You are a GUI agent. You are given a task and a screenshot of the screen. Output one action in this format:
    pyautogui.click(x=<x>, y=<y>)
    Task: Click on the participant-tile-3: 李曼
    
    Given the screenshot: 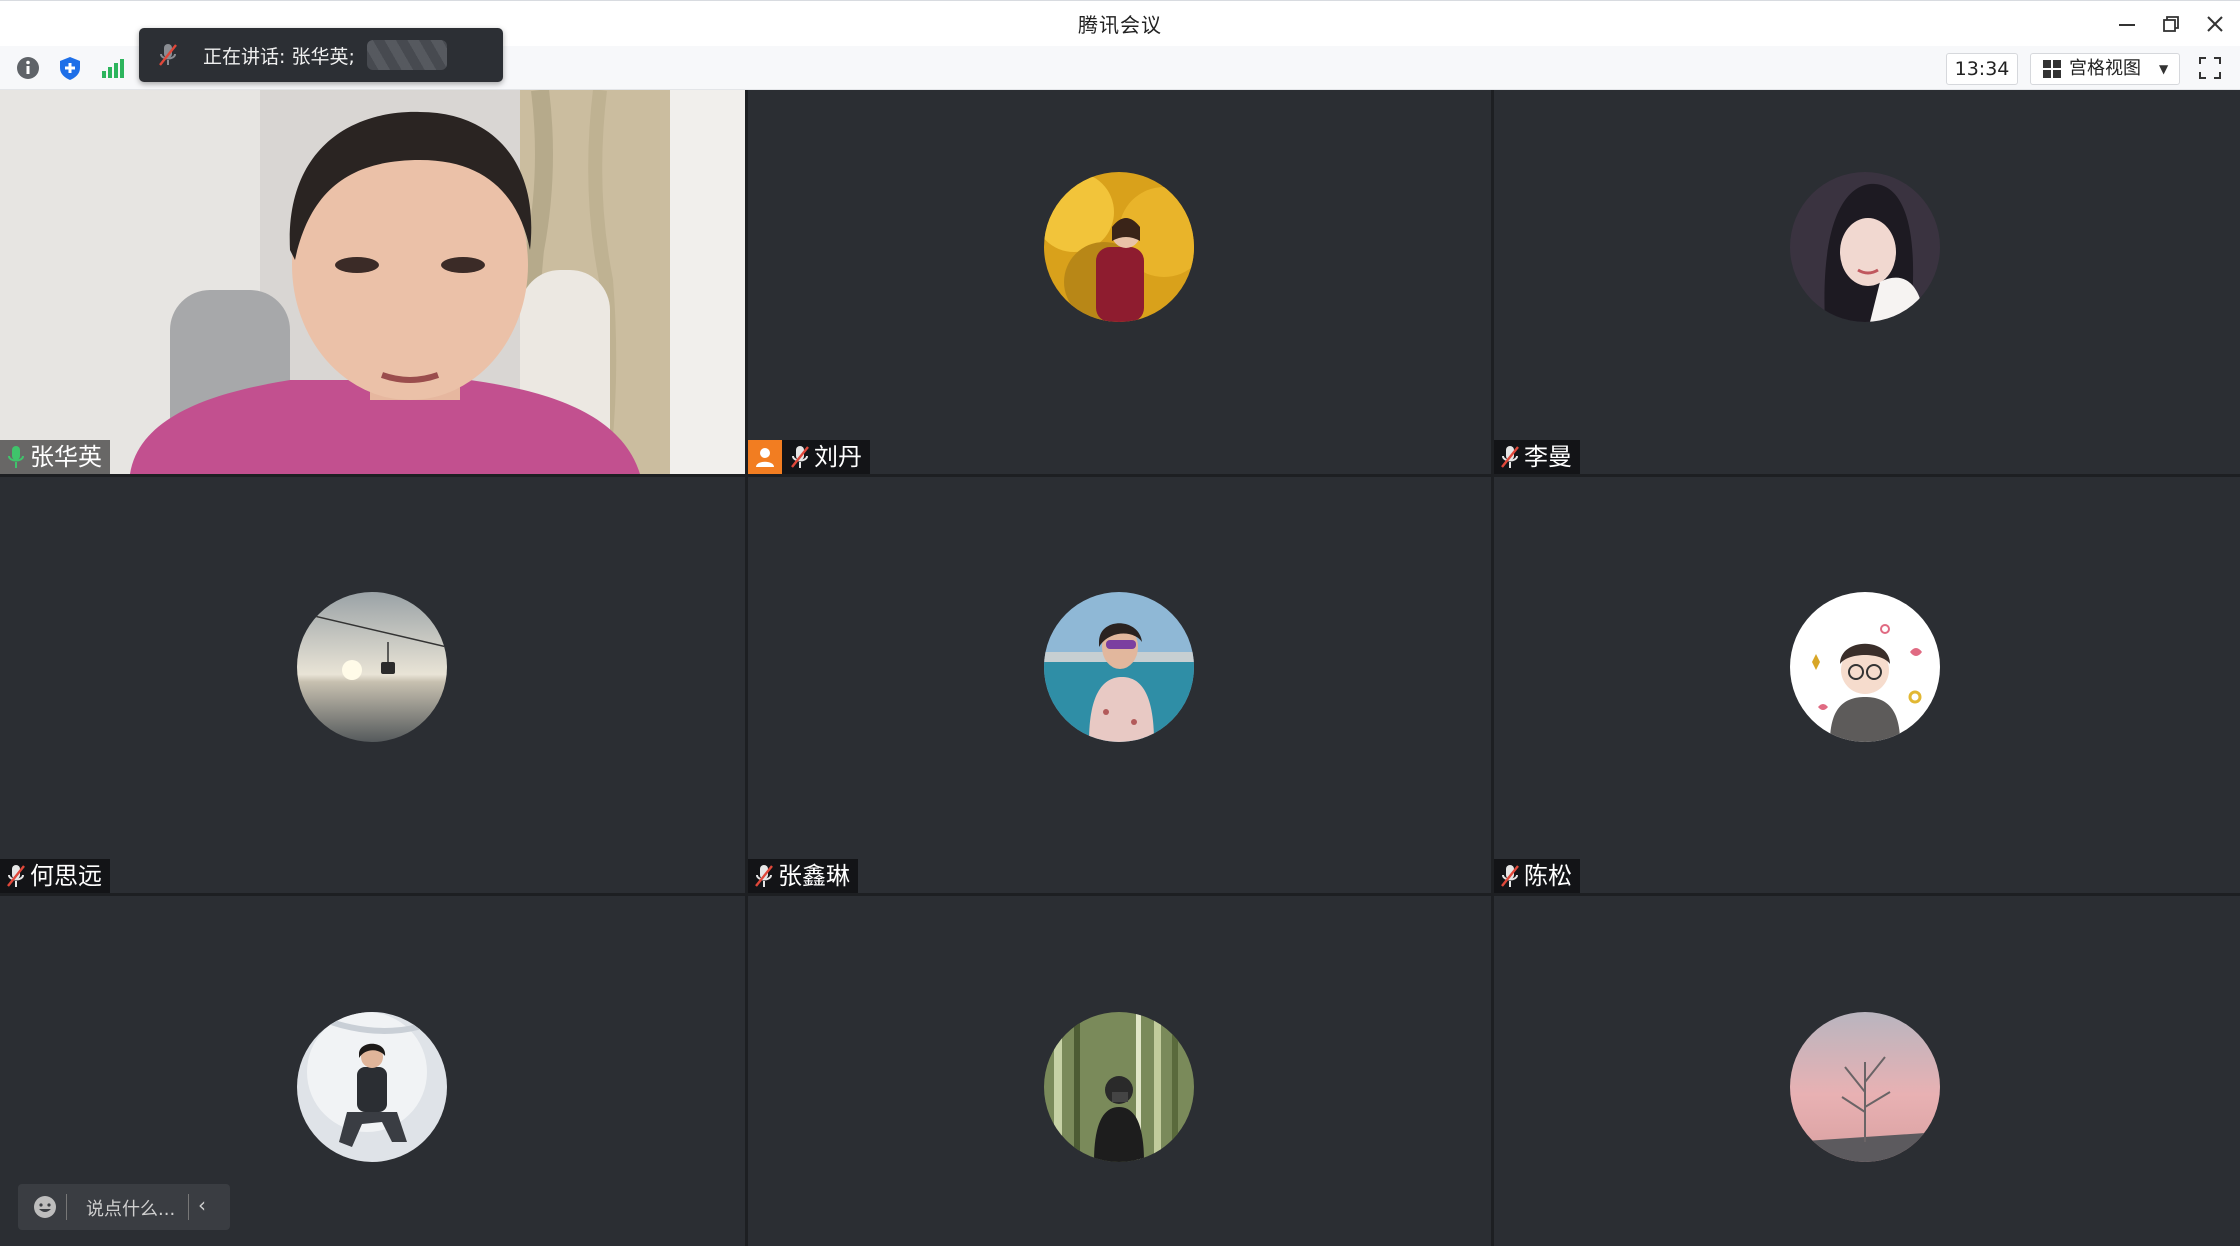 What is the action you would take?
    pyautogui.click(x=1867, y=282)
    